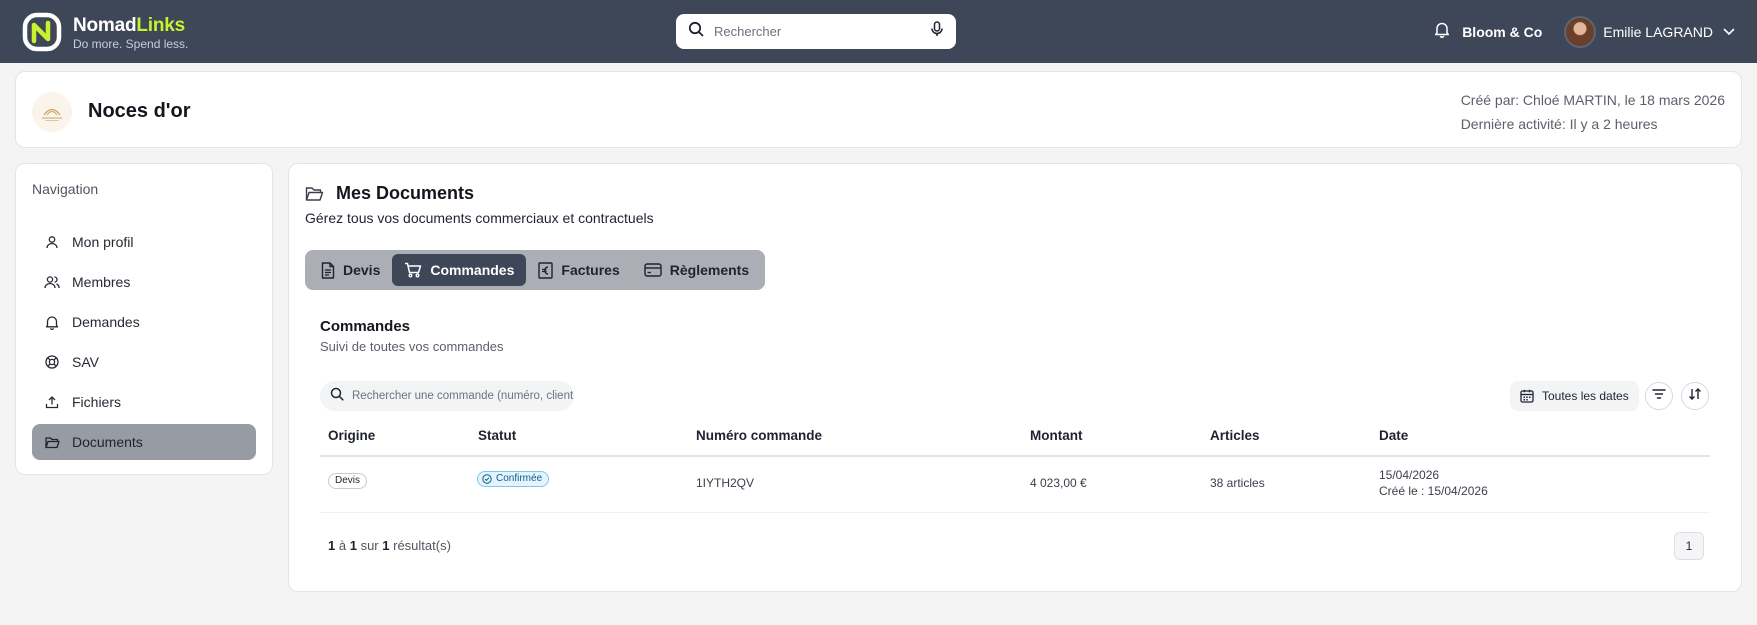 The image size is (1757, 625). What do you see at coordinates (590, 270) in the screenshot?
I see `tab-label: Factures` at bounding box center [590, 270].